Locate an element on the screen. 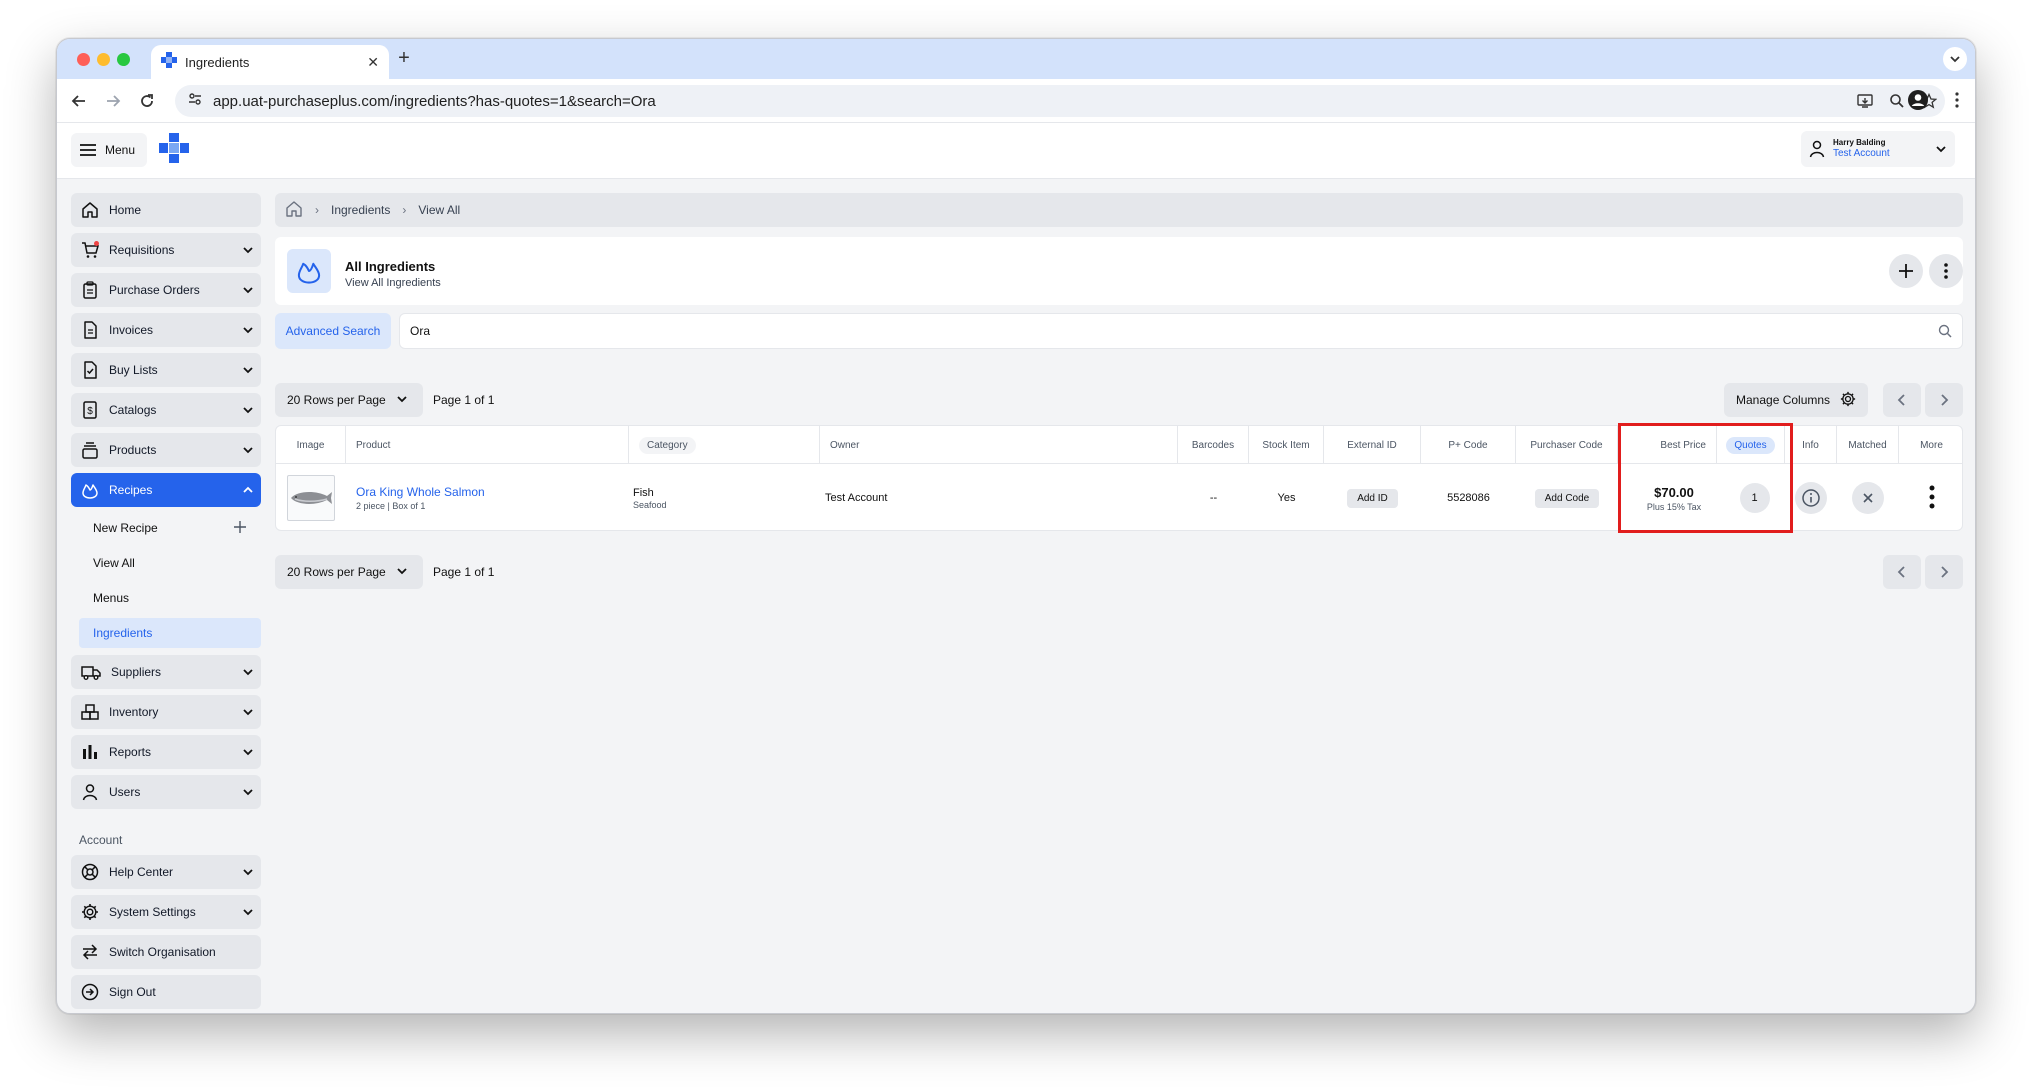 The width and height of the screenshot is (2032, 1088). sidebar-item-sign-out: Sign Out is located at coordinates (166, 992).